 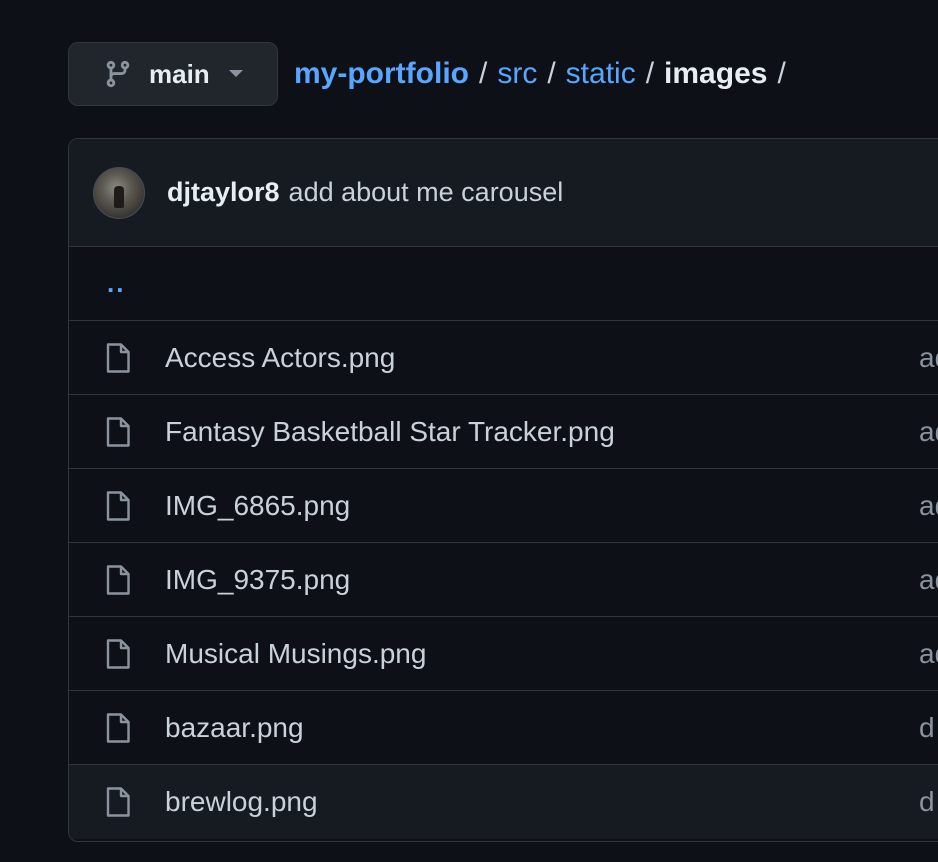 I want to click on file-row: Musical Musings.png add, so click(x=503, y=654).